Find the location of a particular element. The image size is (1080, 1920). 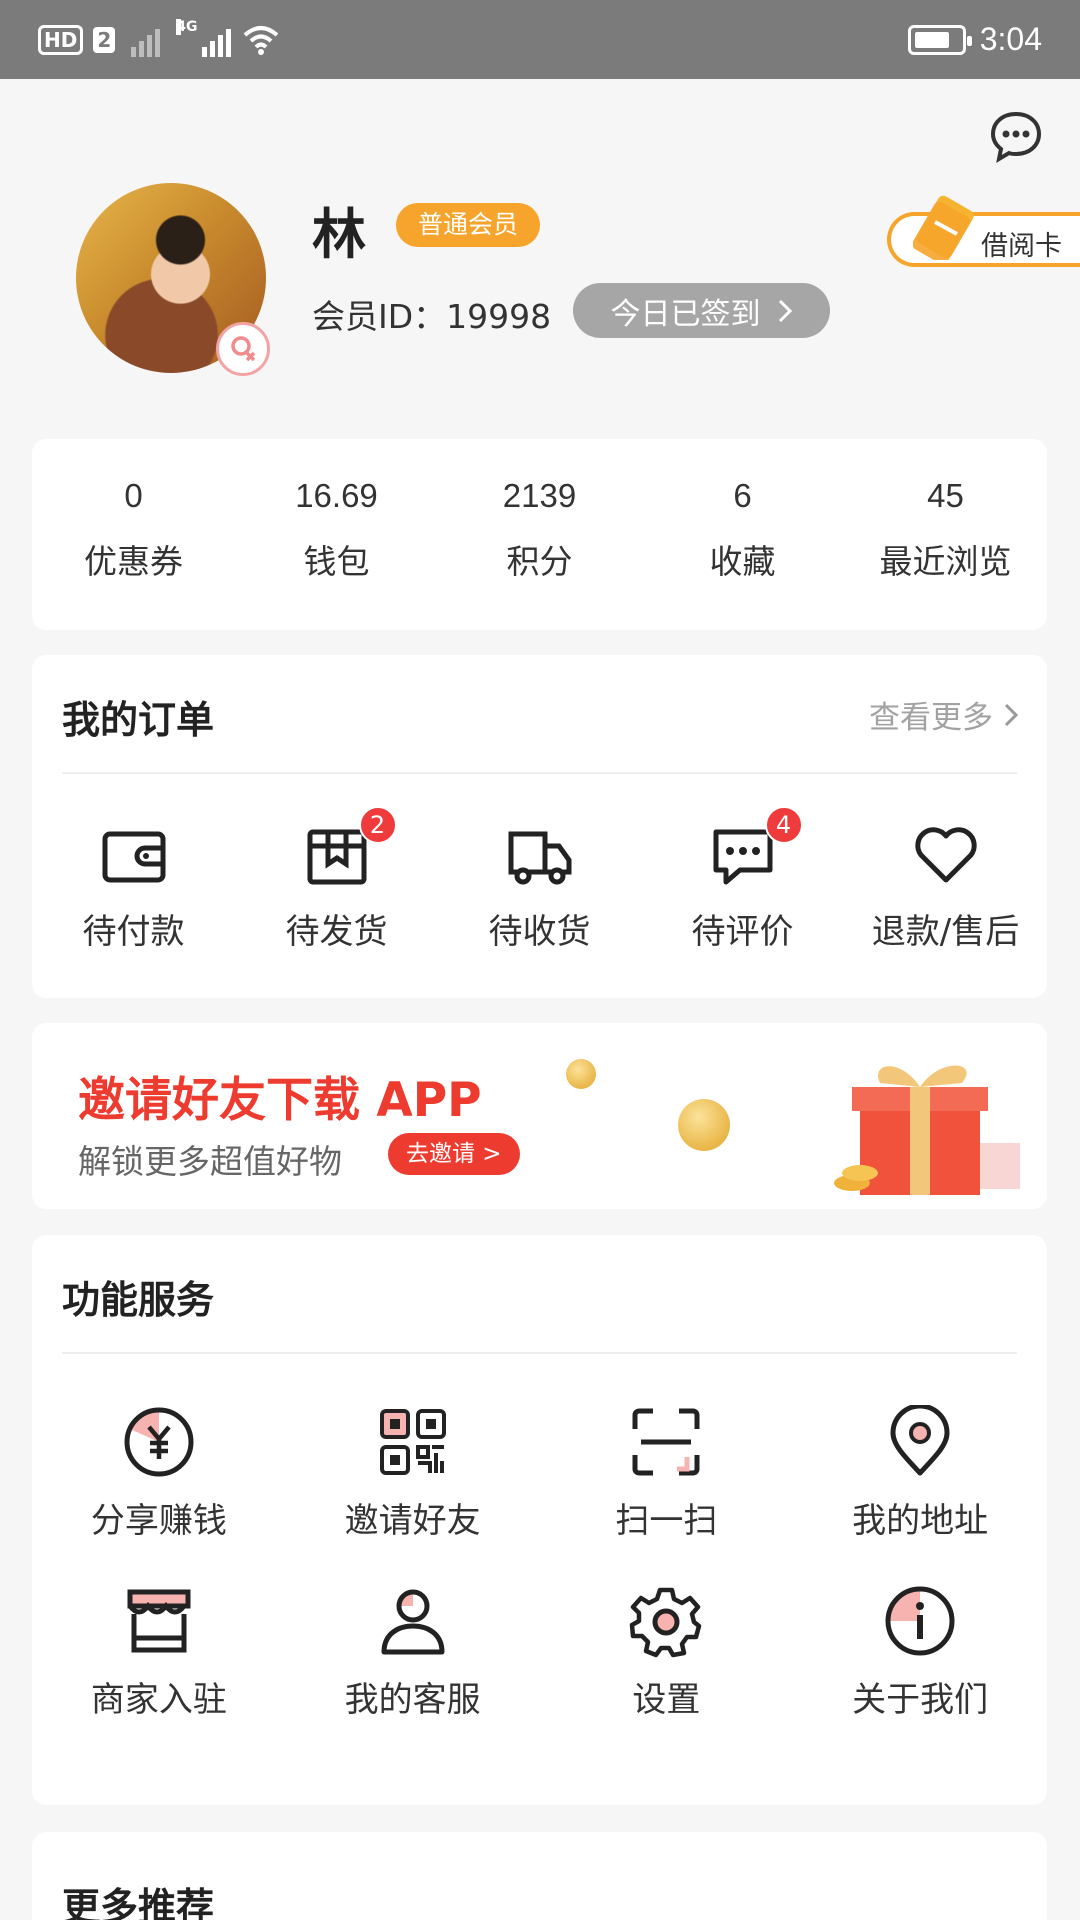

order-count-badge: 4 is located at coordinates (783, 825).